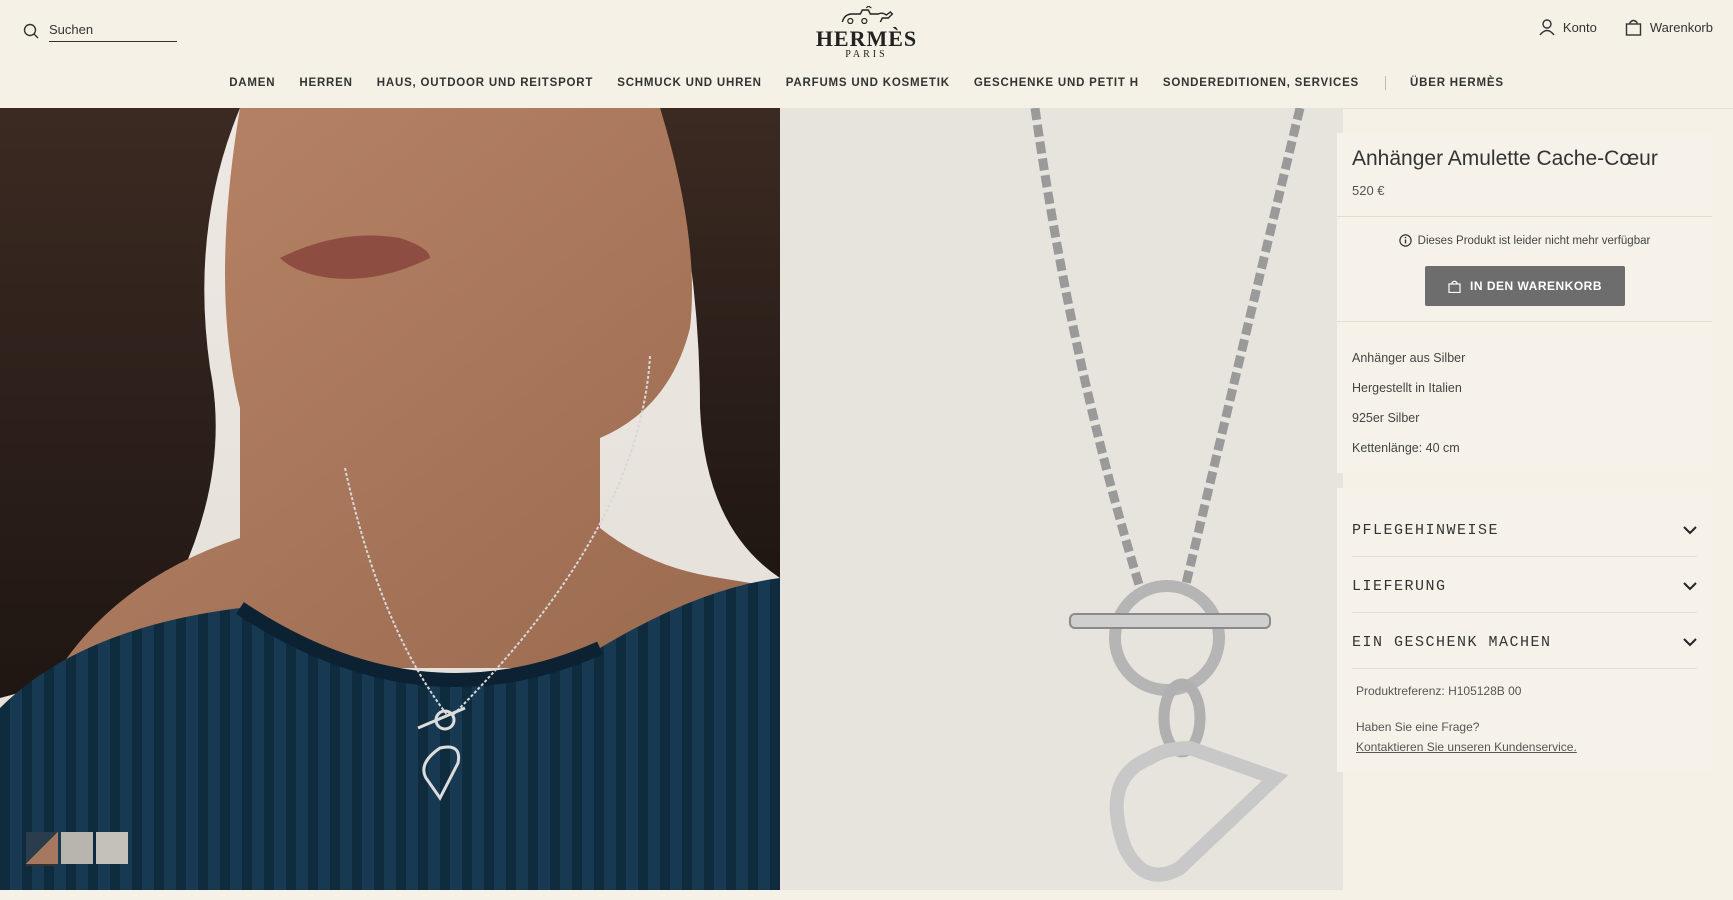  Describe the element at coordinates (1399, 586) in the screenshot. I see `accordion-delivery-label: LIEFERUNG` at that location.